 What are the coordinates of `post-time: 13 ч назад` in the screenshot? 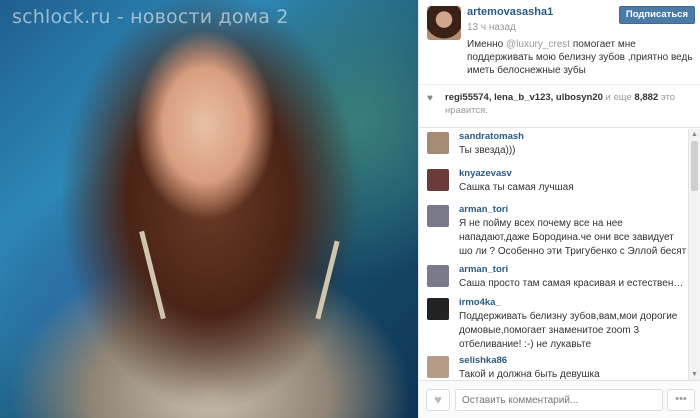 It's located at (491, 27).